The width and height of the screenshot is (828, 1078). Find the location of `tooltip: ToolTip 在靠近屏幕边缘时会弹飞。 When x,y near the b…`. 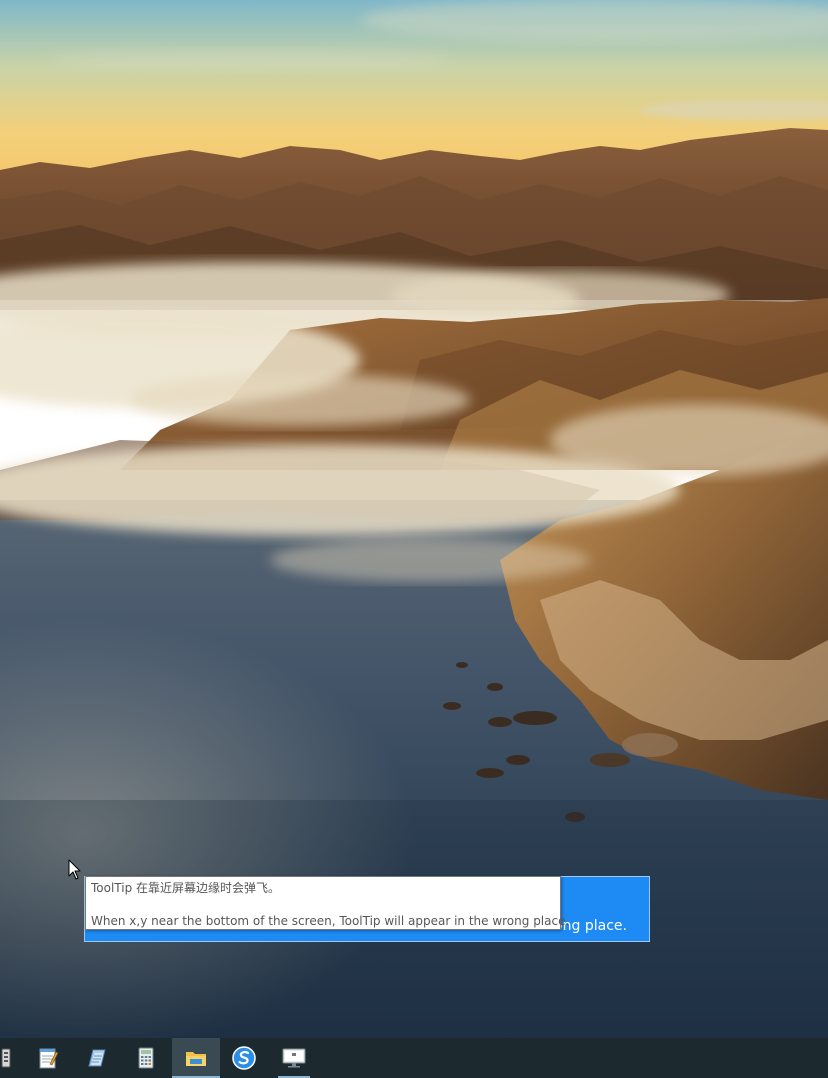

tooltip: ToolTip 在靠近屏幕边缘时会弹飞。 When x,y near the b… is located at coordinates (327, 903).